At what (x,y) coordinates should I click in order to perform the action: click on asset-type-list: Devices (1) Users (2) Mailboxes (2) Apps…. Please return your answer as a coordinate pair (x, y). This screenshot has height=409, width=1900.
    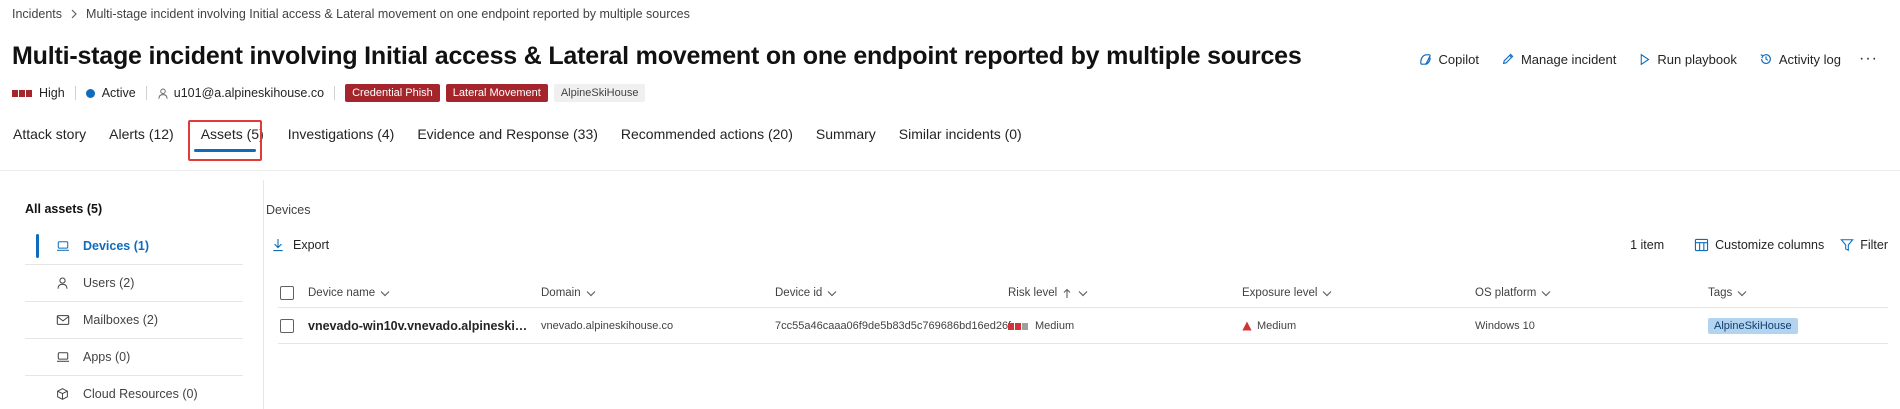
    Looking at the image, I should click on (134, 318).